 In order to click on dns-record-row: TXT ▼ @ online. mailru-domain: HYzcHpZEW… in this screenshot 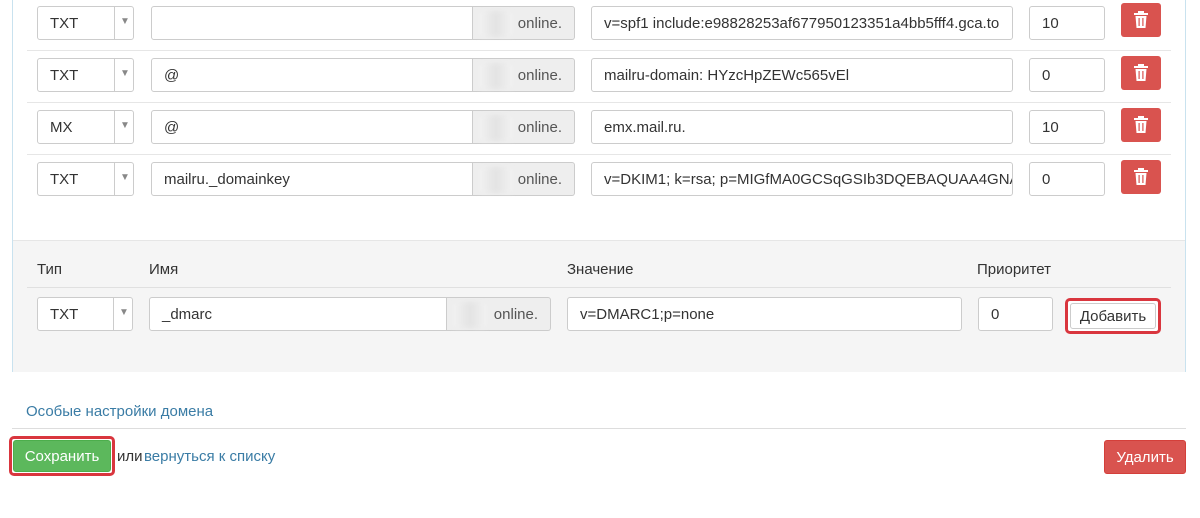, I will do `click(599, 76)`.